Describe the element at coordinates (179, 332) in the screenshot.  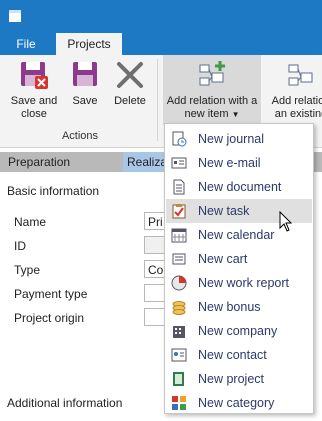
I see `company-icon` at that location.